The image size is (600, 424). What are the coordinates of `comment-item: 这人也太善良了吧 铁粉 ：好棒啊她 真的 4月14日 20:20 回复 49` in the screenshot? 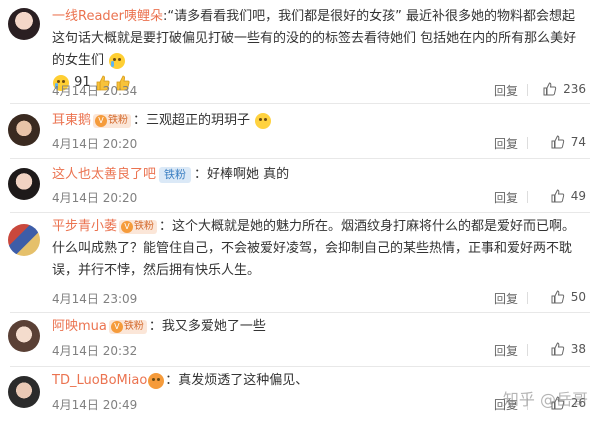 It's located at (300, 185).